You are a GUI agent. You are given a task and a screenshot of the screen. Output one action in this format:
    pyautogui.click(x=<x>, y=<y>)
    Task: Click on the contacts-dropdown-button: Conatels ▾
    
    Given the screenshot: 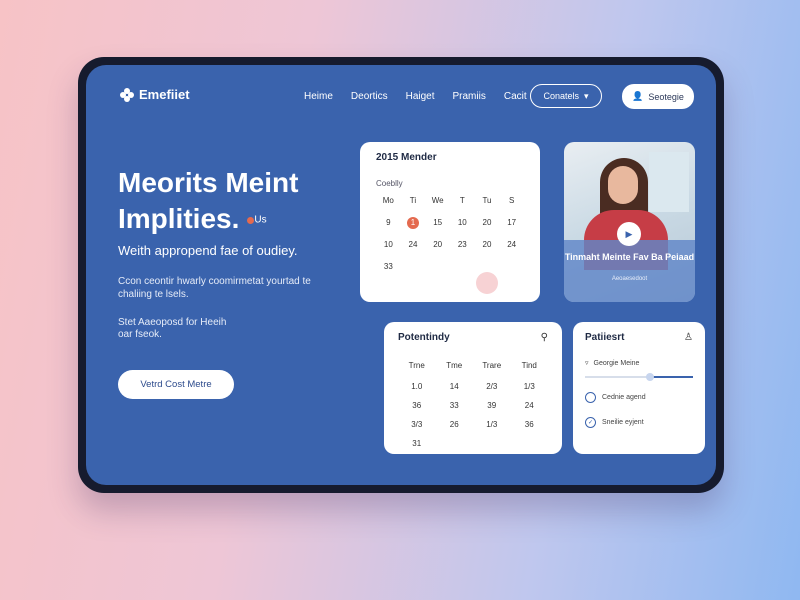 What is the action you would take?
    pyautogui.click(x=566, y=96)
    